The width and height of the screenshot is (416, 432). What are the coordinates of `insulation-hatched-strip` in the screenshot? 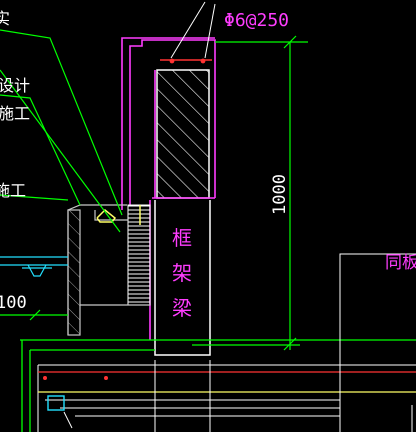 It's located at (139, 255).